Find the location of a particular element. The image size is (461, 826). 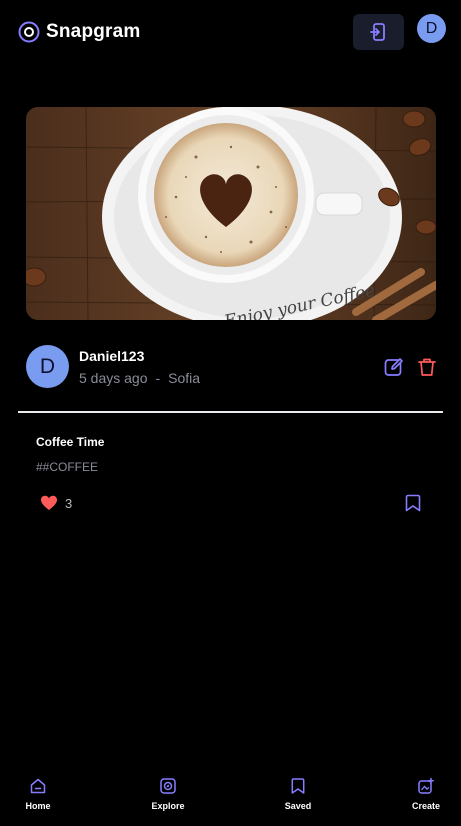

profile-avatar: D is located at coordinates (431, 28).